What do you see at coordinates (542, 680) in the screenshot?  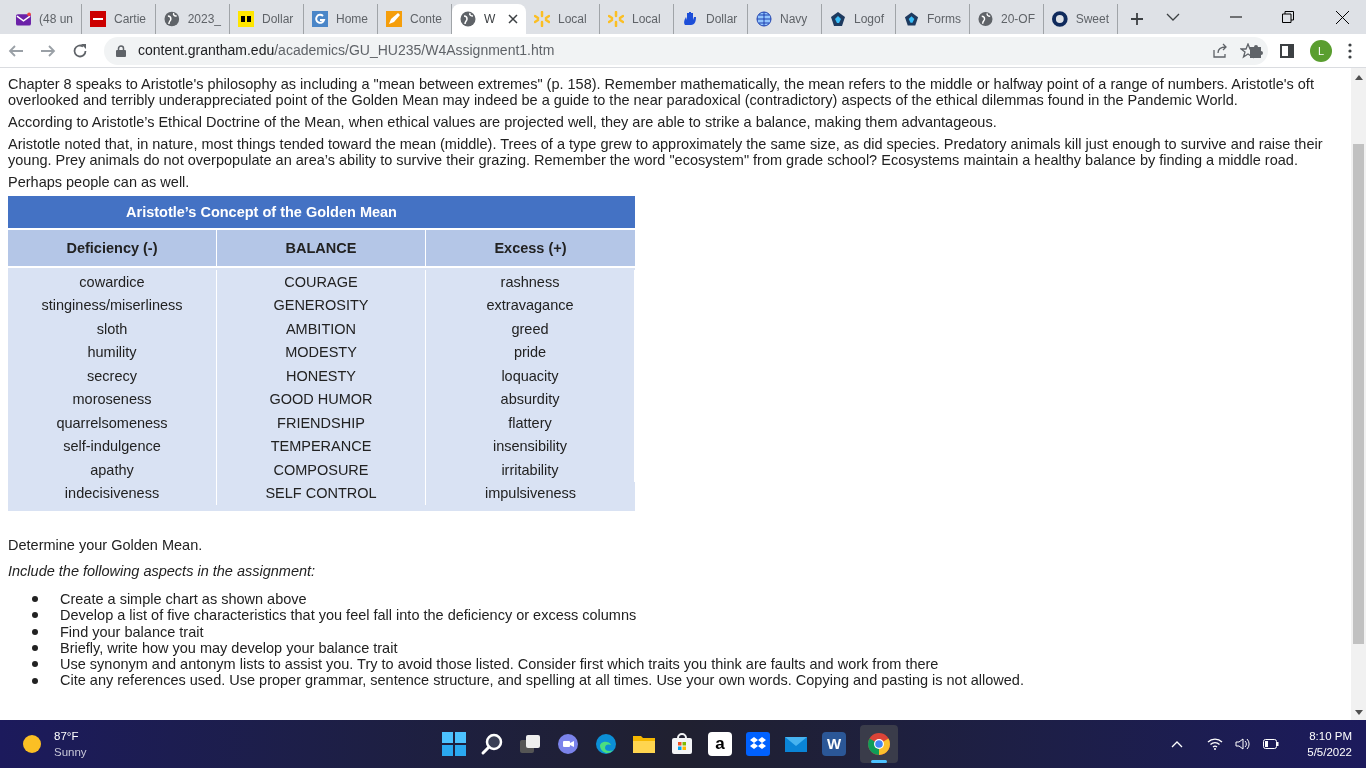 I see `list-item-text: Cite any references used. Use proper grammar, sentence structure, and spelling at all times. Use your own words. Copying and pasting is not allowed.` at bounding box center [542, 680].